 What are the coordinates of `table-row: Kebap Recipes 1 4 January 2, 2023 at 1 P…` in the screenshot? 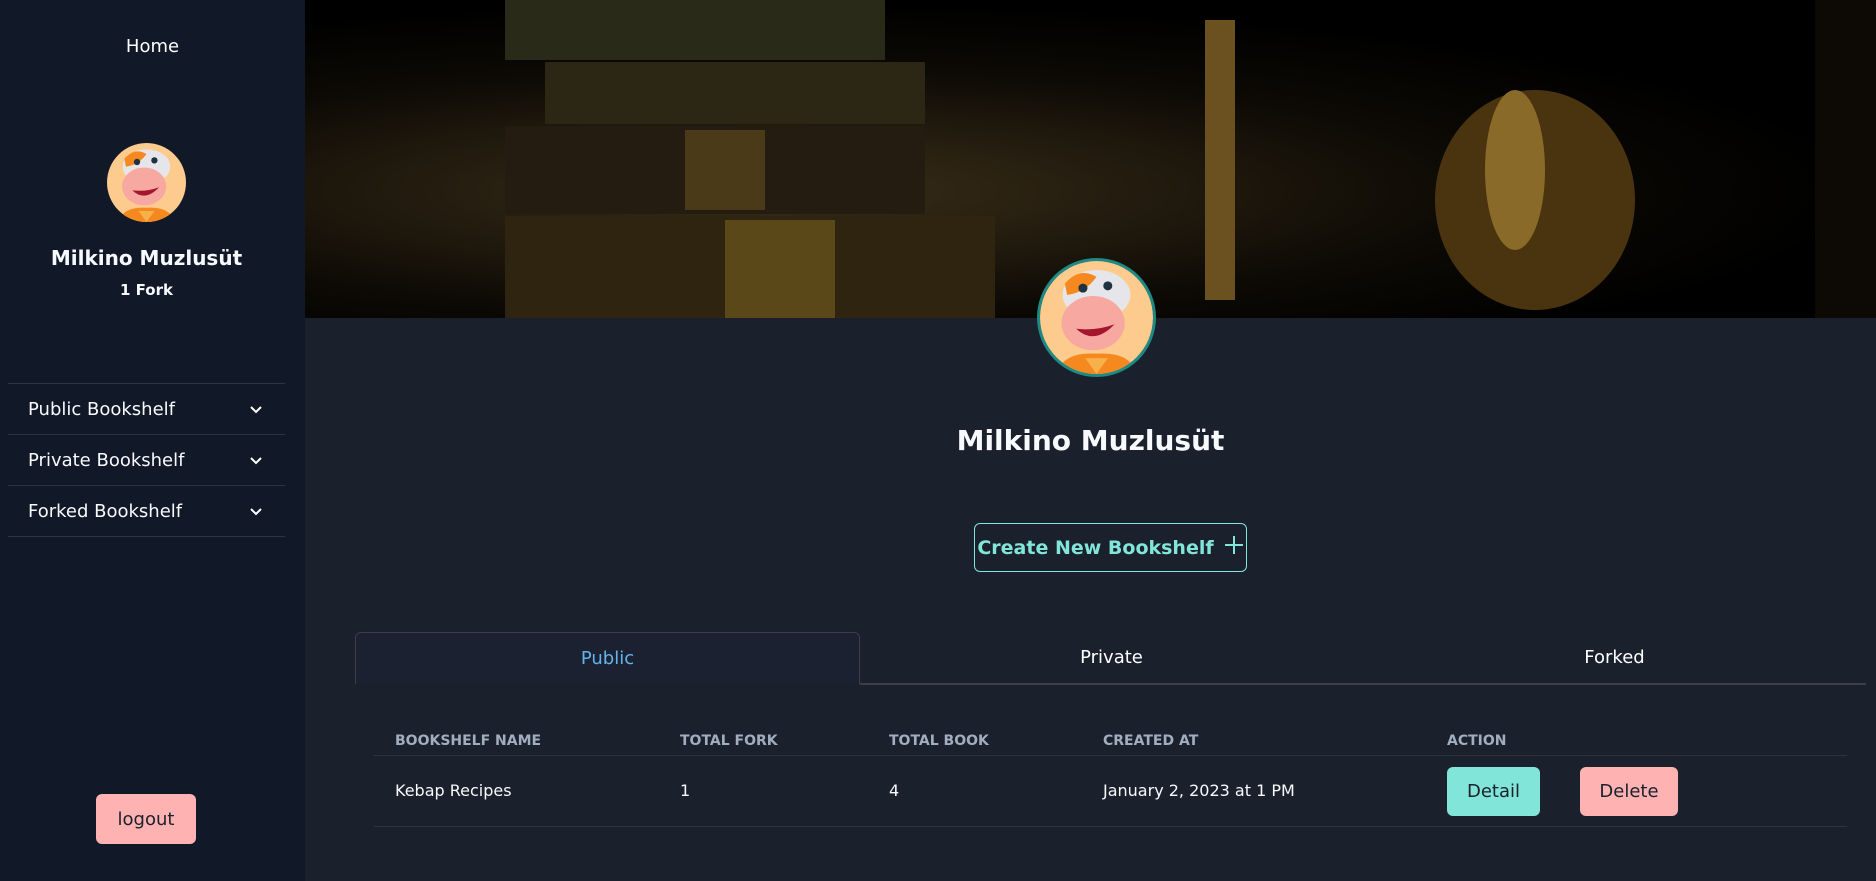 It's located at (1110, 791).